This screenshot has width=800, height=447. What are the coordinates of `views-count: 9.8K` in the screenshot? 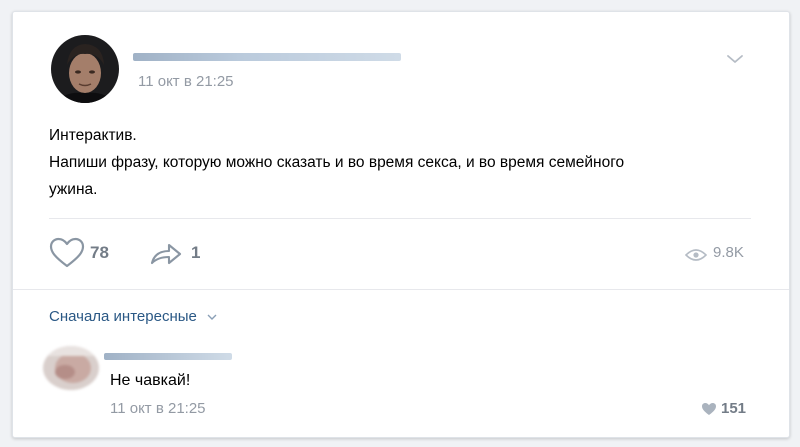 It's located at (728, 252).